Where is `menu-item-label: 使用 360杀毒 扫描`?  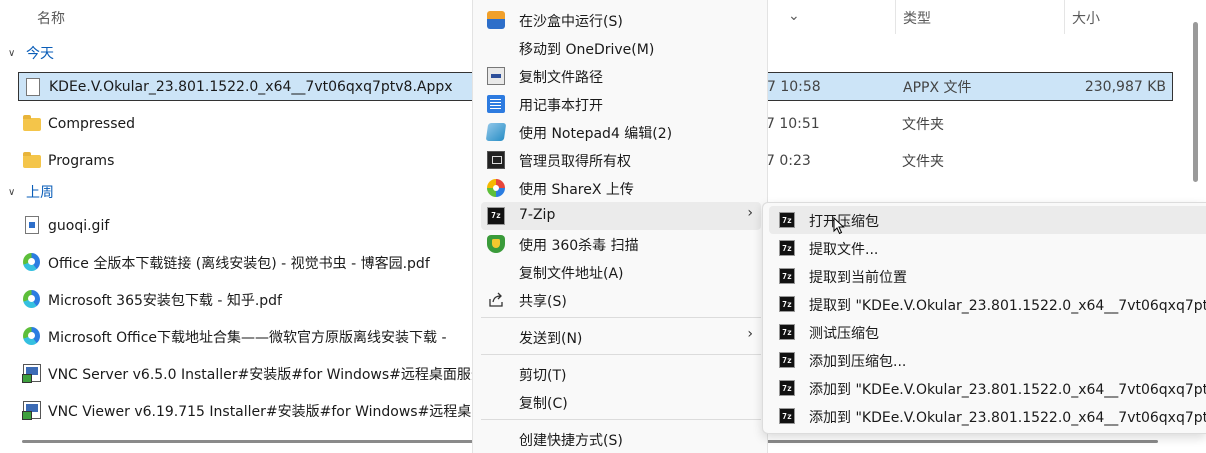 menu-item-label: 使用 360杀毒 扫描 is located at coordinates (579, 246).